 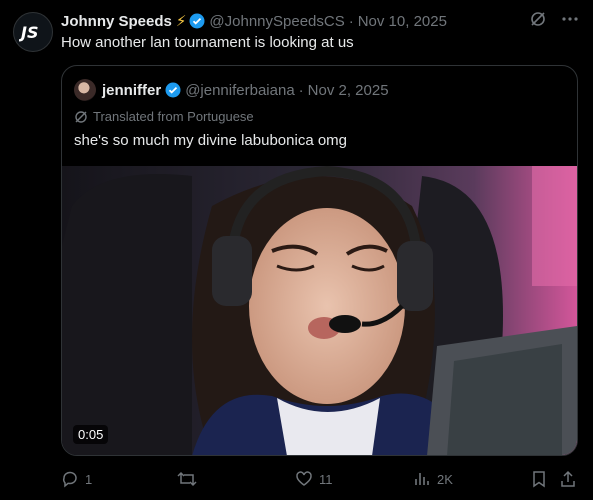 I want to click on tweet-date: Nov 10, 2025, so click(x=402, y=21).